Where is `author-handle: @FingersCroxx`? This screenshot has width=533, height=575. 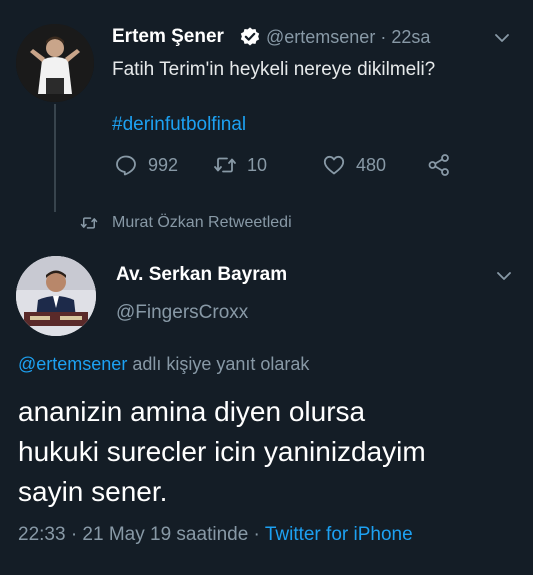 author-handle: @FingersCroxx is located at coordinates (182, 313).